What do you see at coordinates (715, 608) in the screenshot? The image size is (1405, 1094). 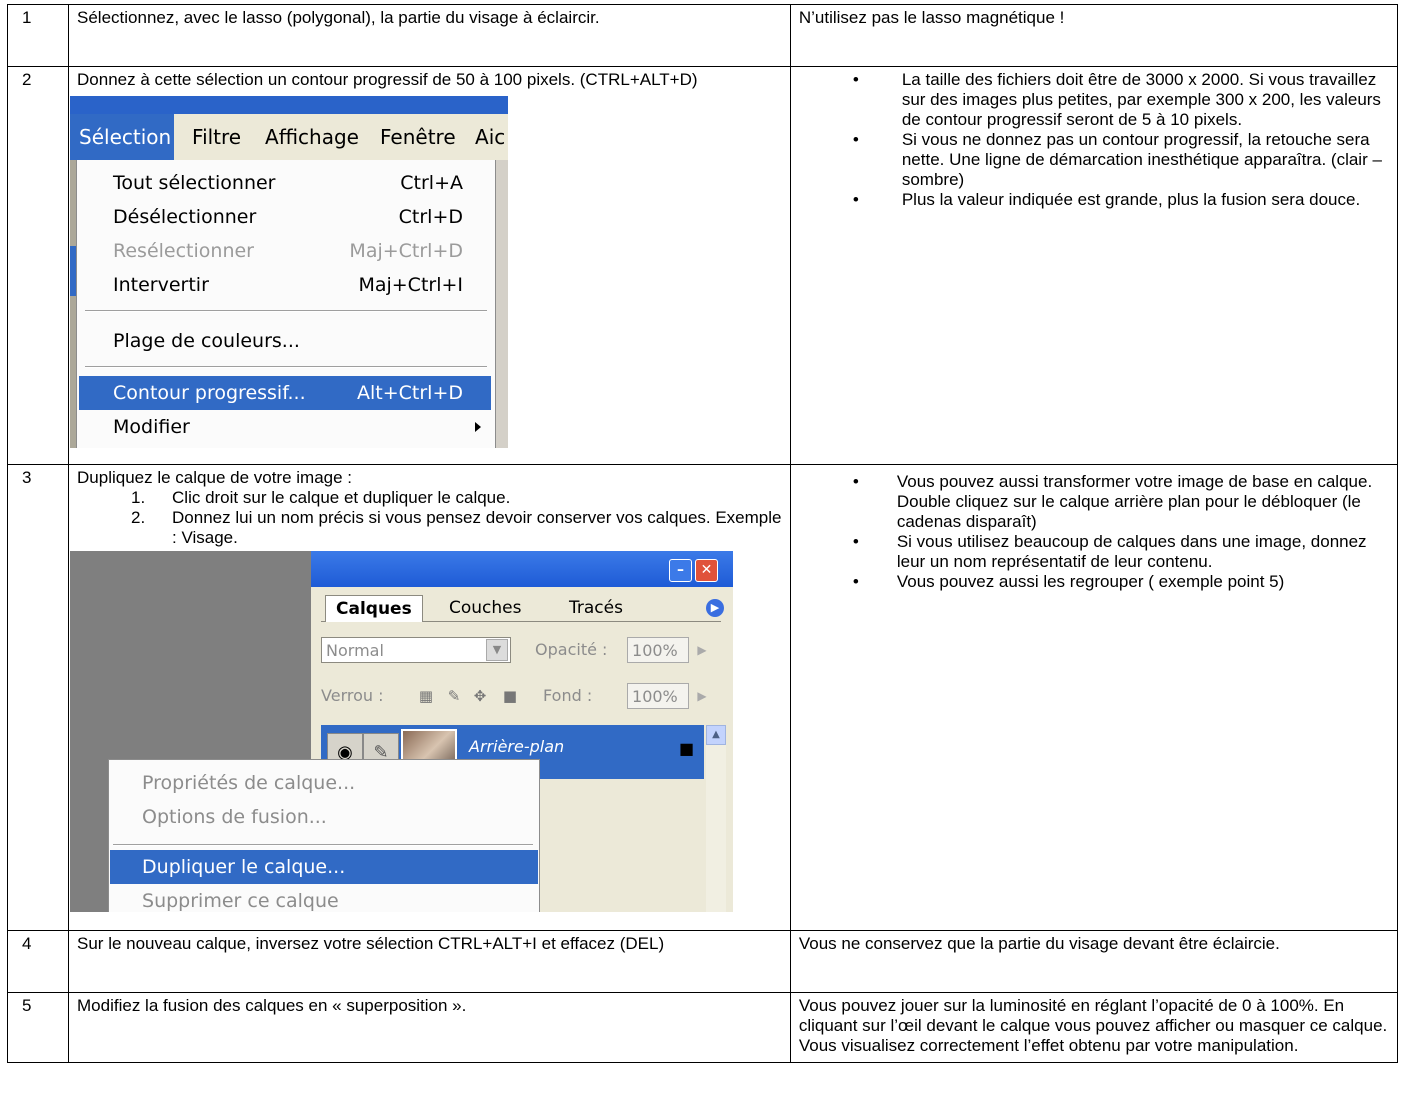 I see `panel-menu-icon: ▶` at bounding box center [715, 608].